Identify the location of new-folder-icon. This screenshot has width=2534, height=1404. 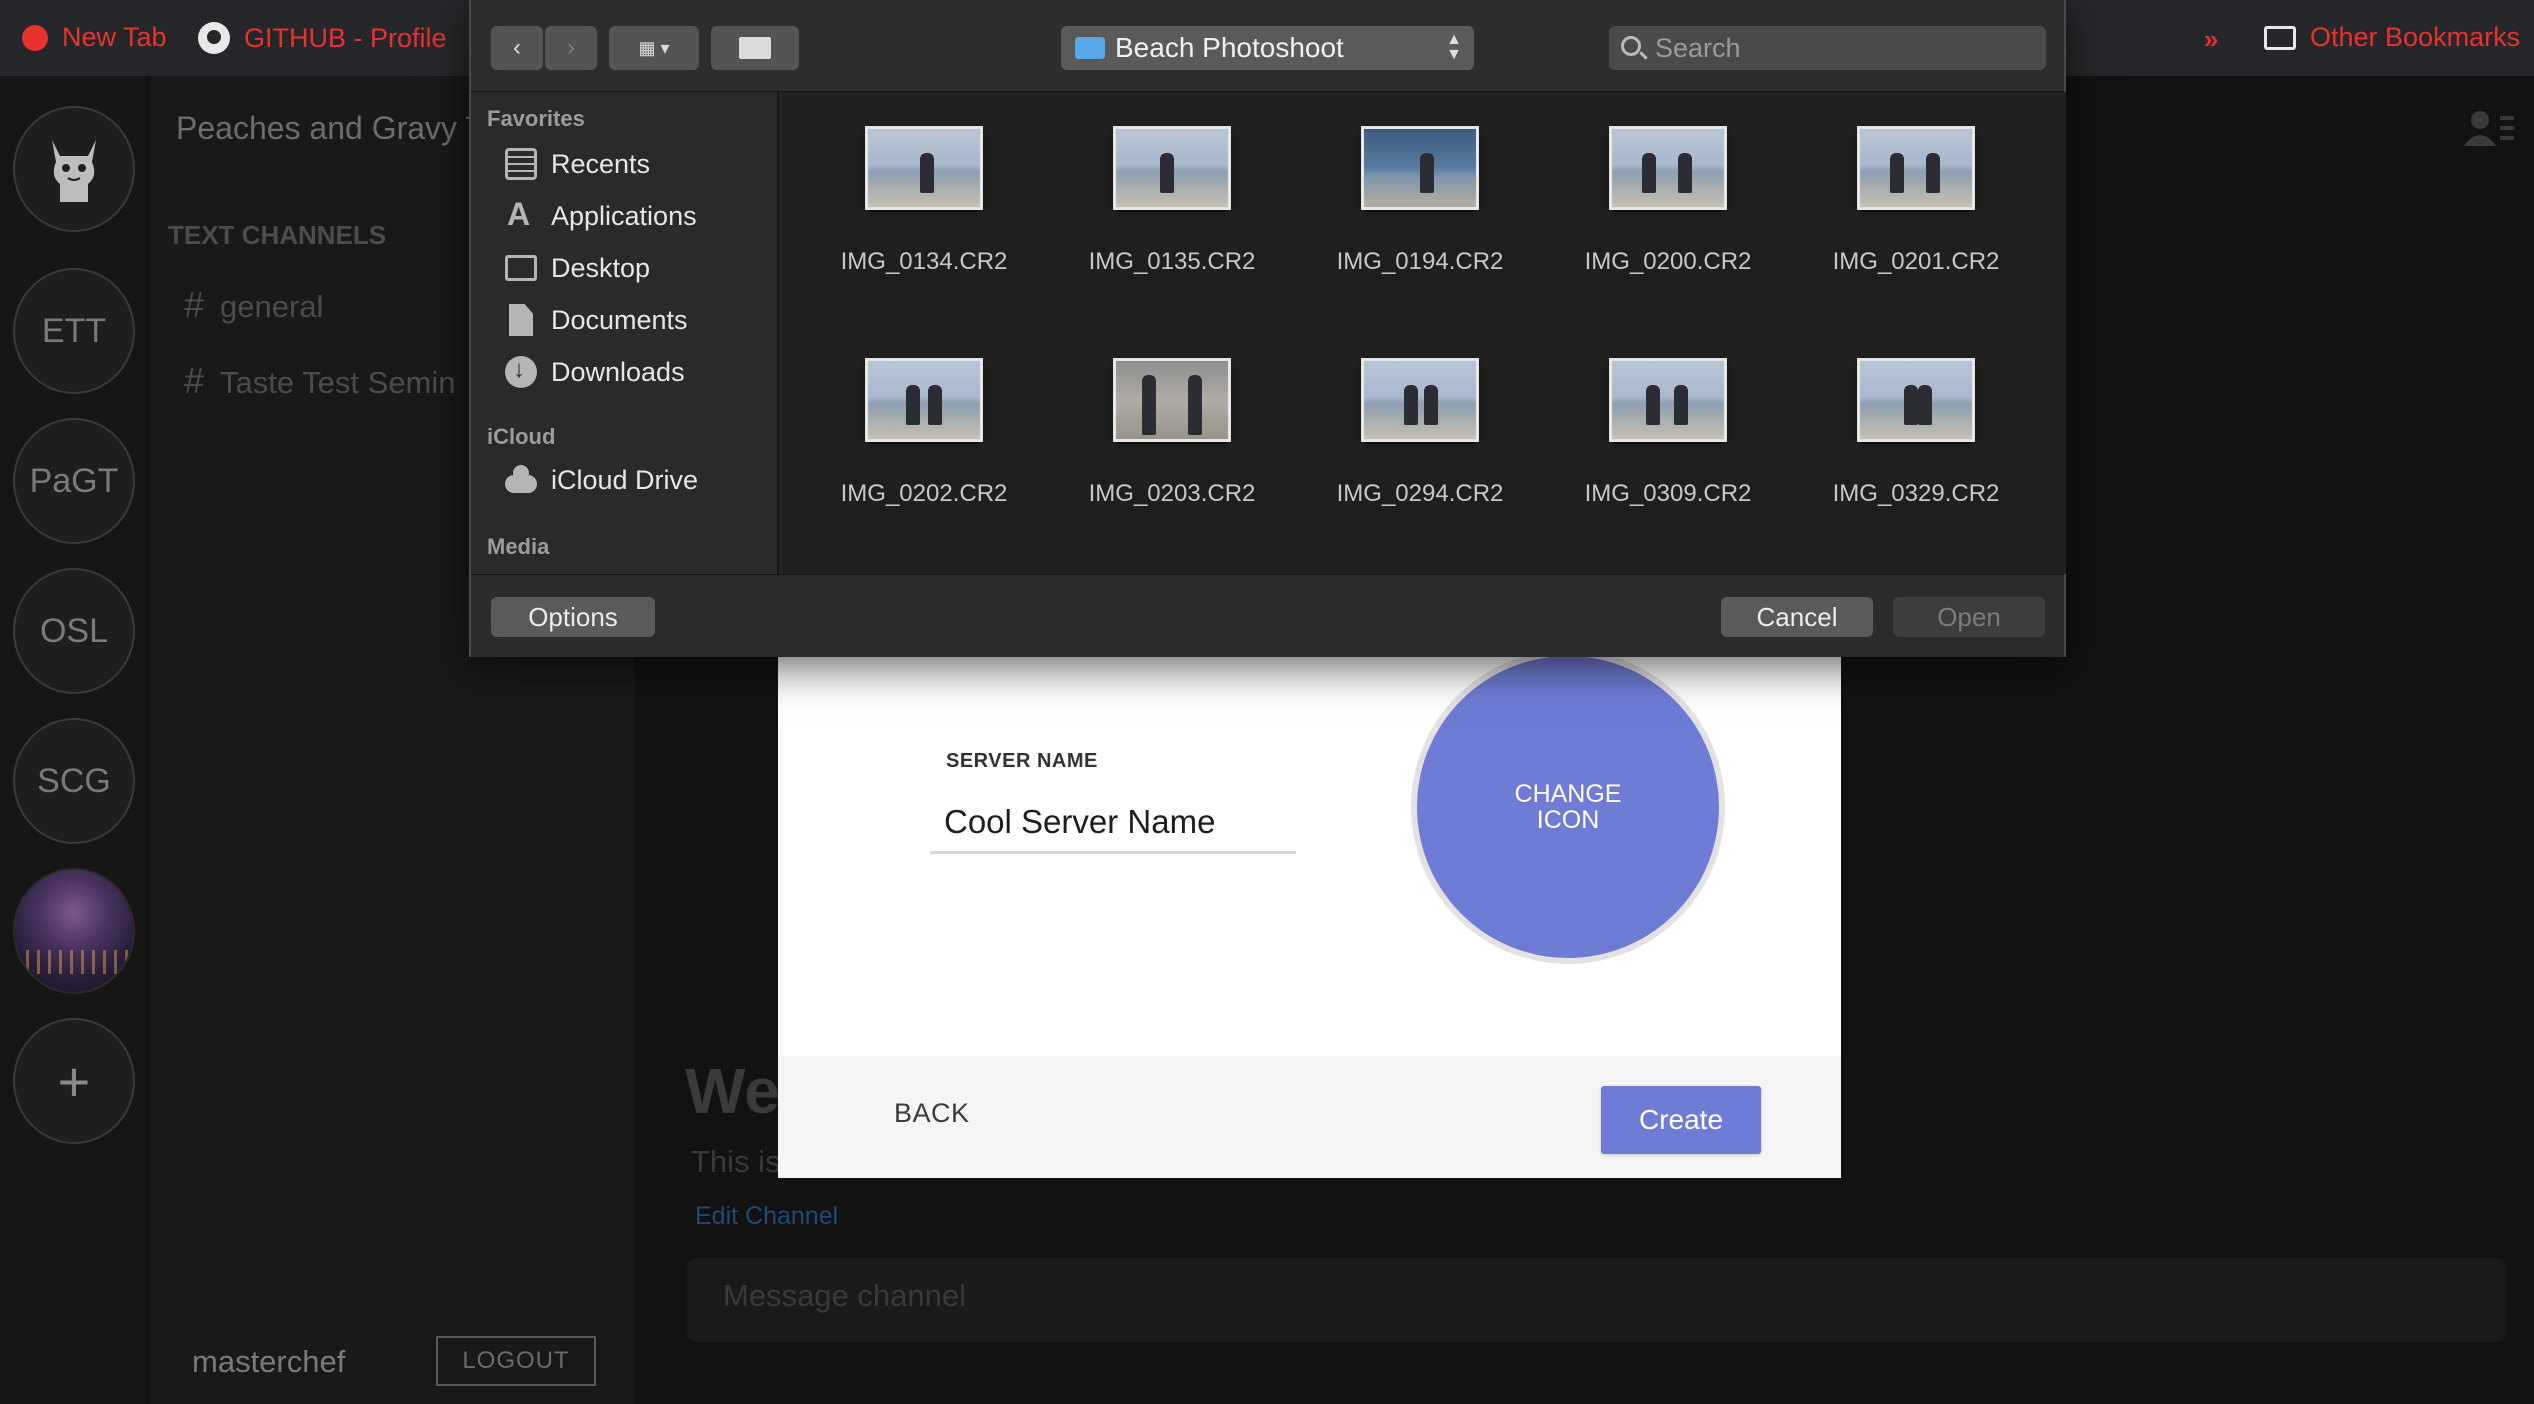
(755, 48).